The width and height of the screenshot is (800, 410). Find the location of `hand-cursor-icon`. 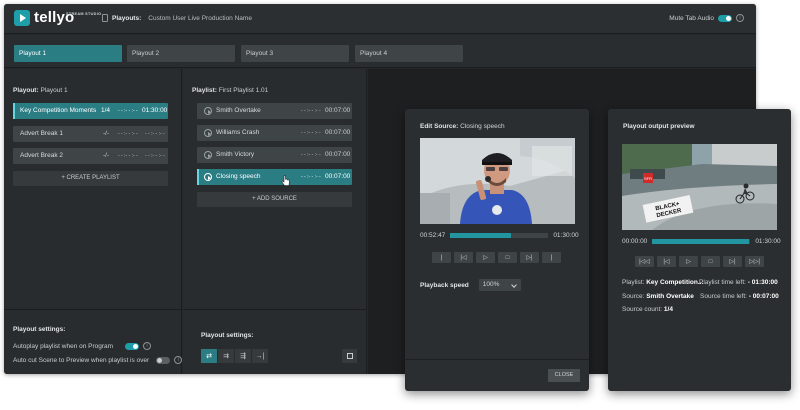

hand-cursor-icon is located at coordinates (285, 180).